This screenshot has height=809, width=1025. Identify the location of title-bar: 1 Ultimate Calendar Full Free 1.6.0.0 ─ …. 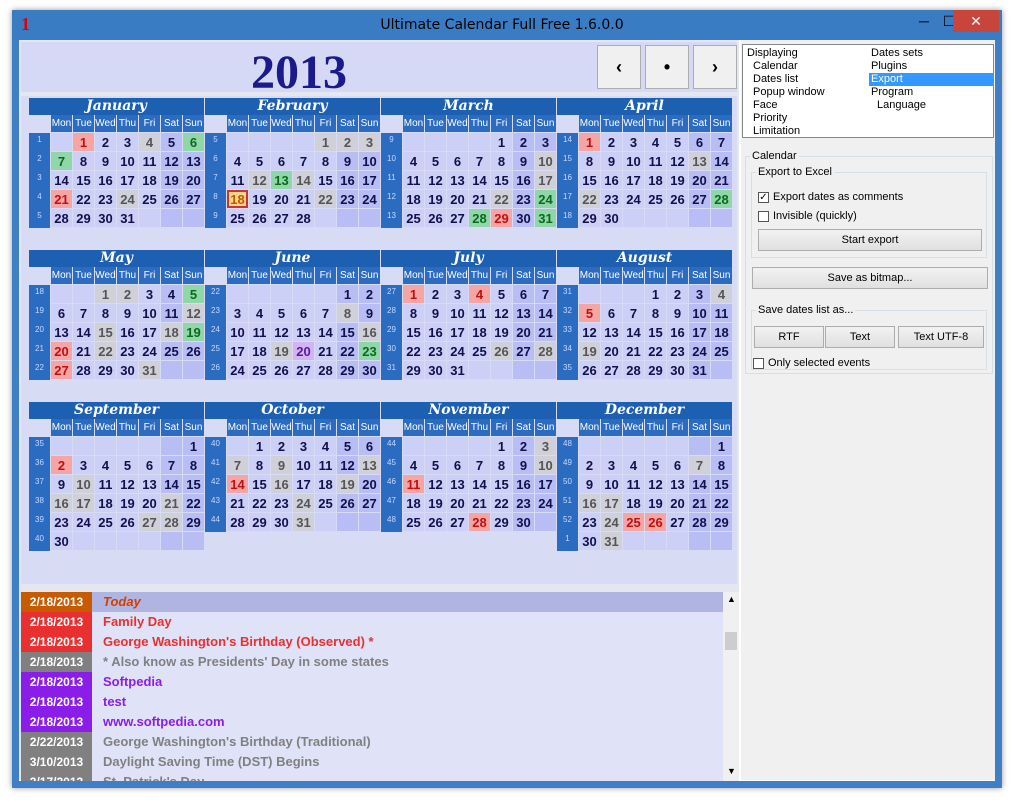
(507, 25).